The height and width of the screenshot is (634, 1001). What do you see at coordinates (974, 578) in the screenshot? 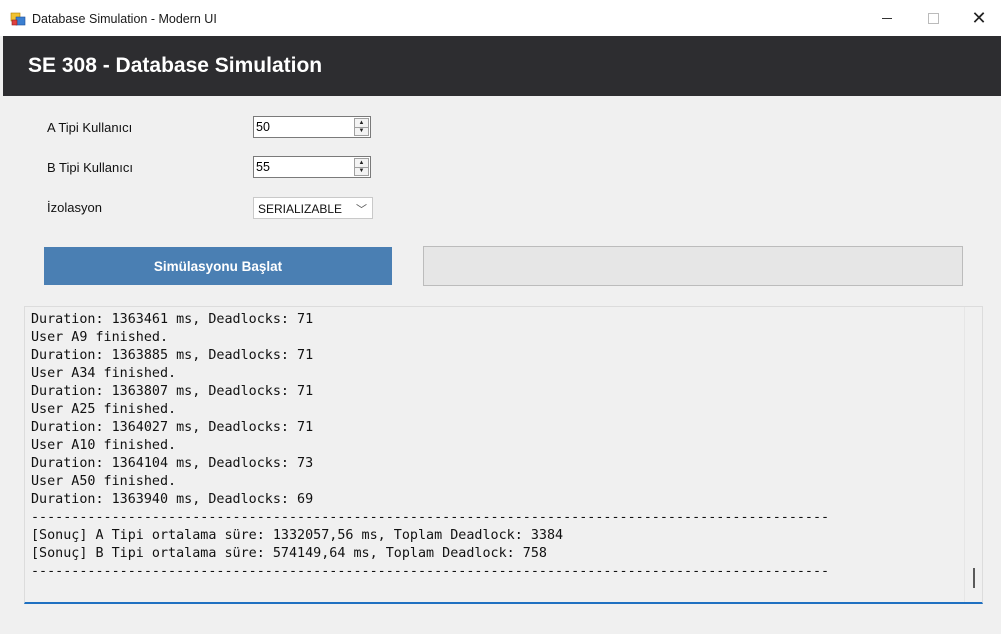
I see `scrollbar-thumb` at bounding box center [974, 578].